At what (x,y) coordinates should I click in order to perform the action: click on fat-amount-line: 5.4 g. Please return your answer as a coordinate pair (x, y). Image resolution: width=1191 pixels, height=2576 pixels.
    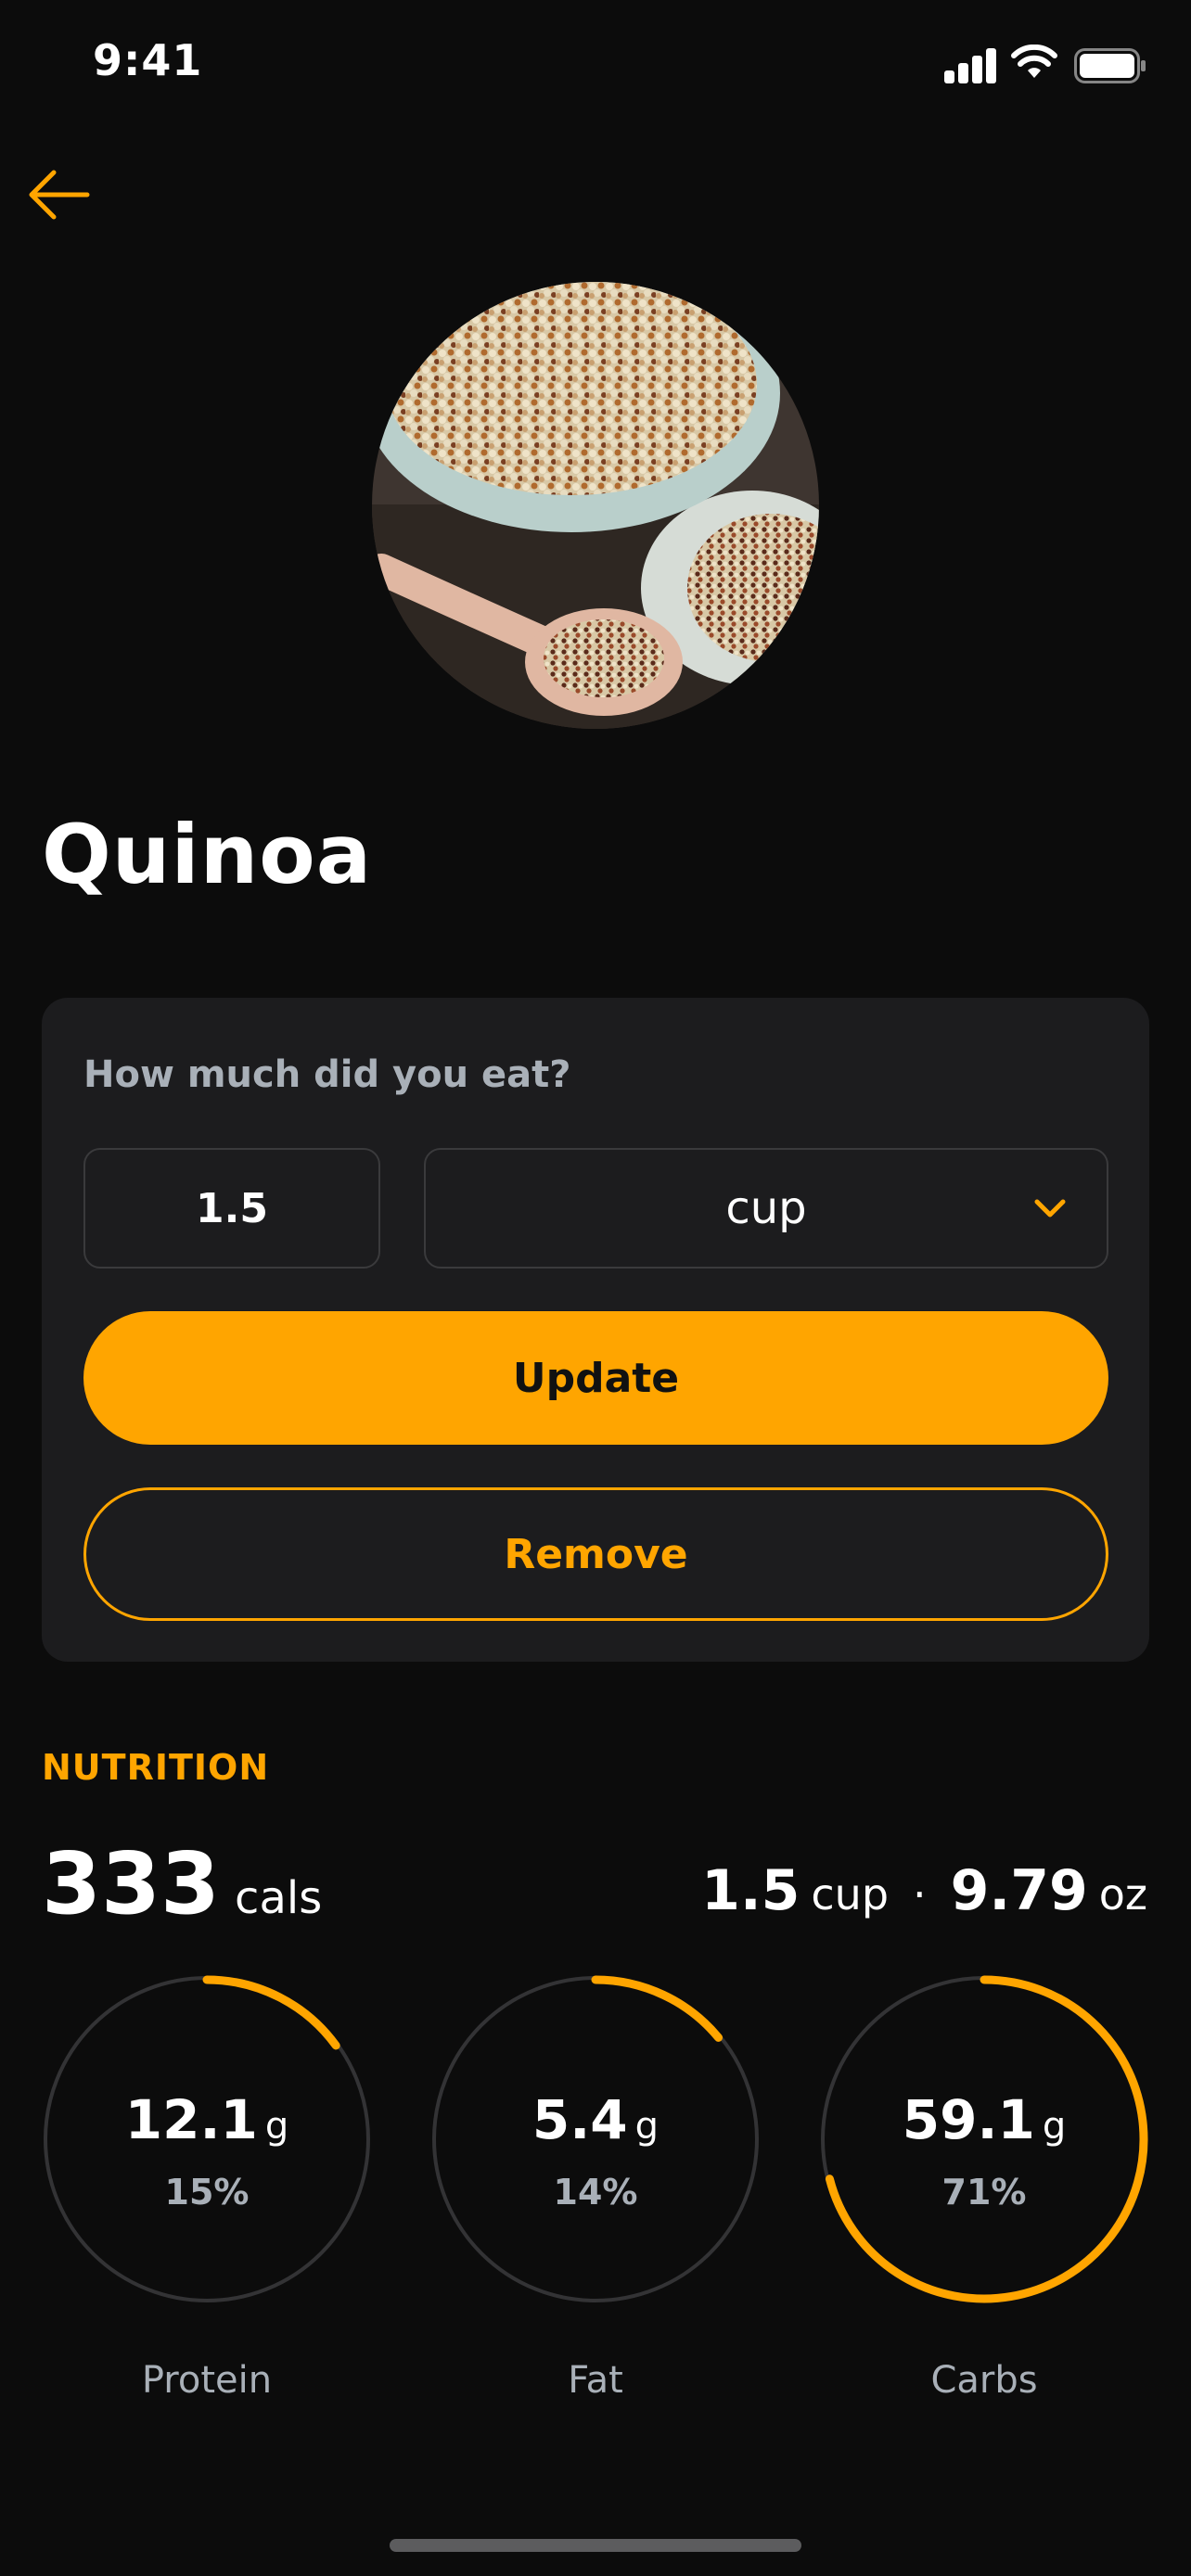
    Looking at the image, I should click on (595, 2119).